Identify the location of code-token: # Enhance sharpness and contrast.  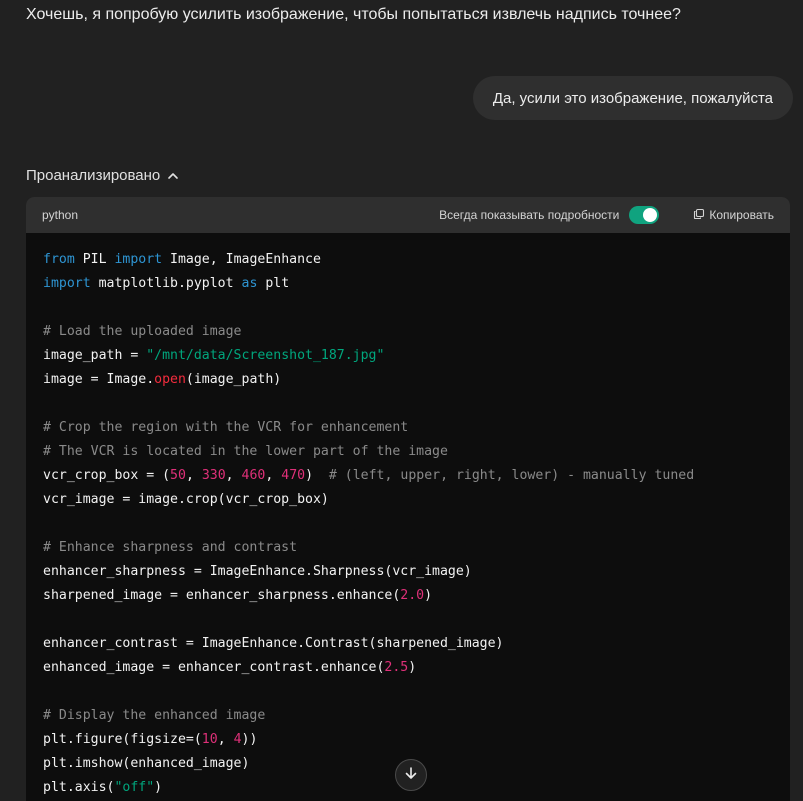
(170, 547).